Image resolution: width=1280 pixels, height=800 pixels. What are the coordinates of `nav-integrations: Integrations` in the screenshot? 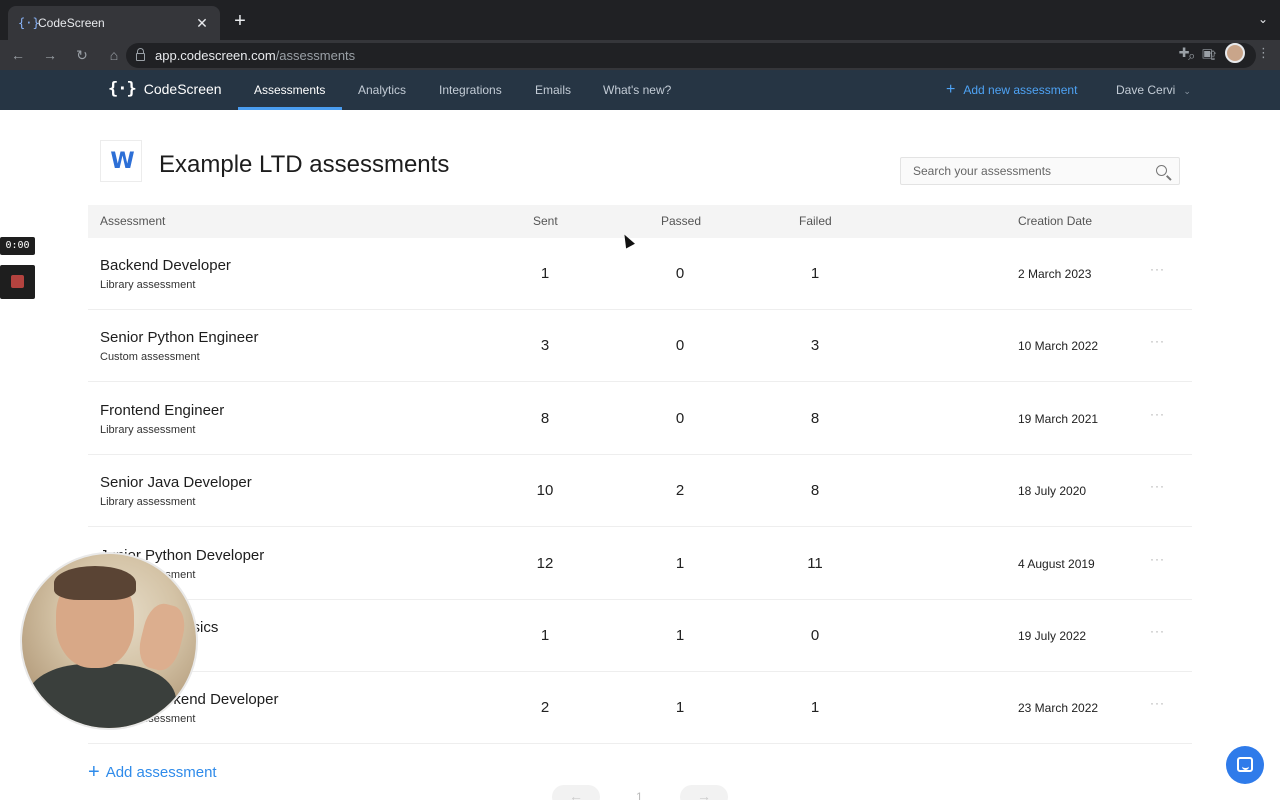 It's located at (470, 90).